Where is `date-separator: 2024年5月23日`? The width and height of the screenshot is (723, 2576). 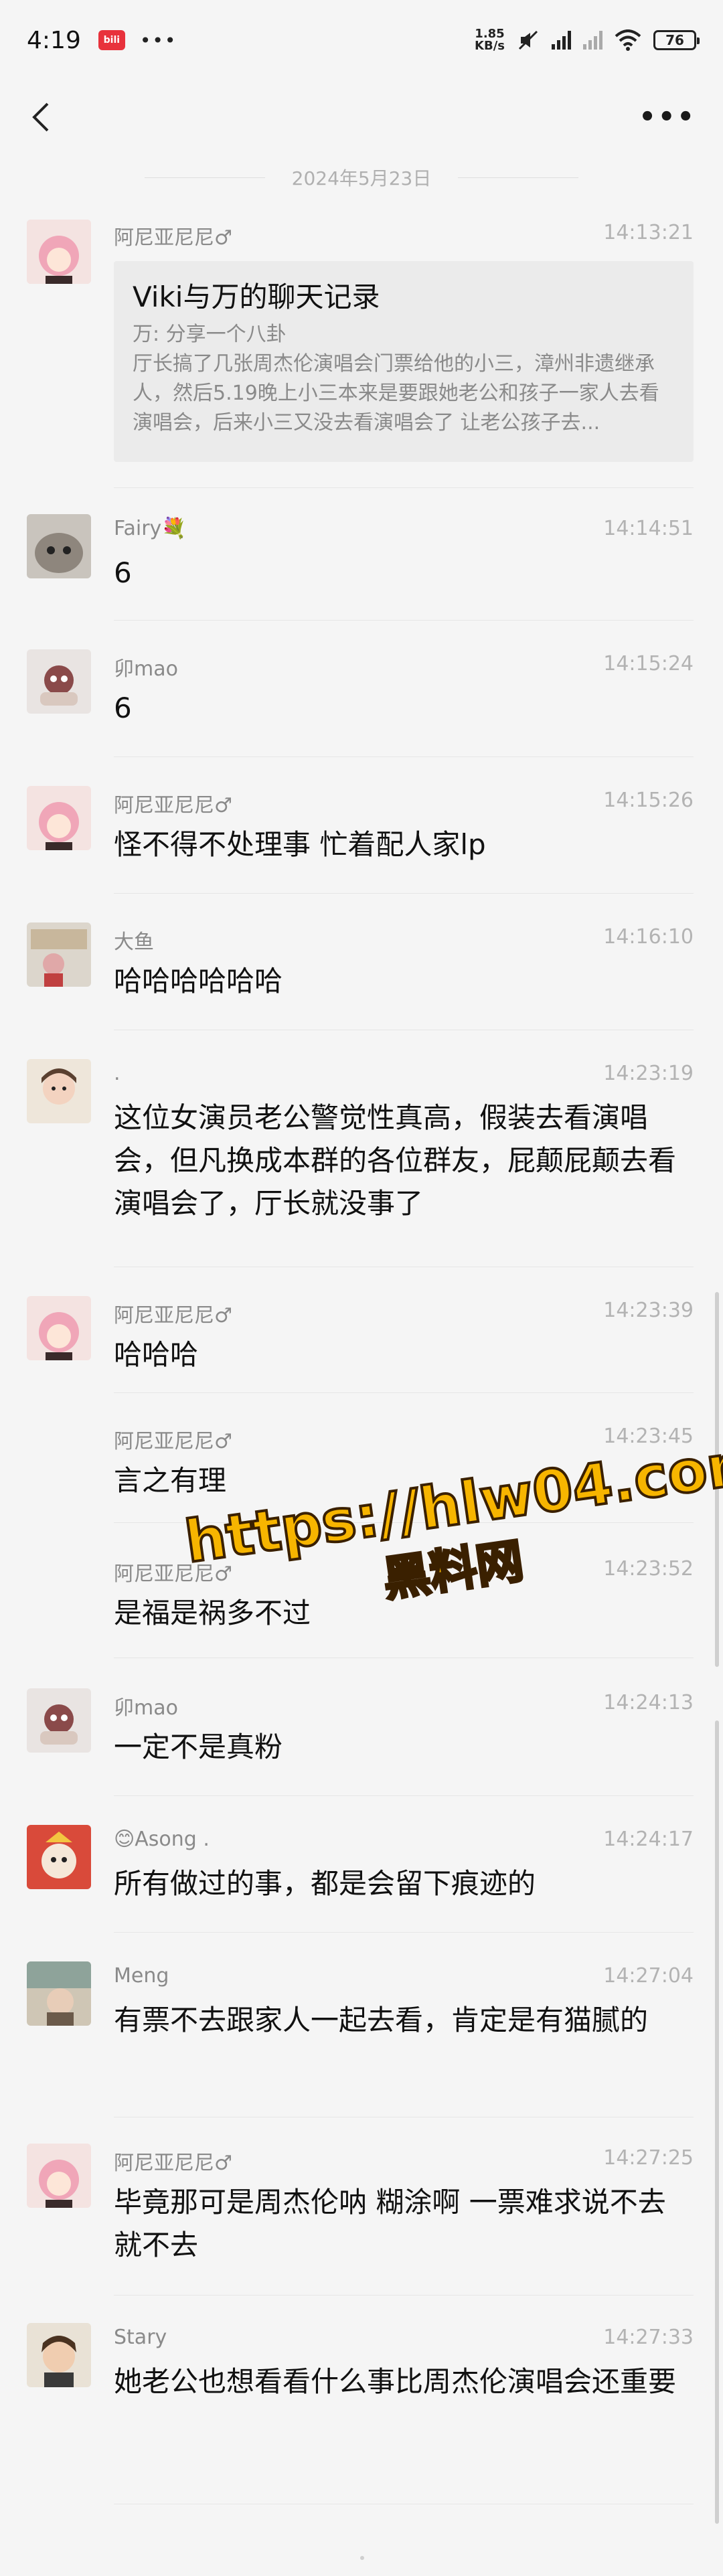 date-separator: 2024年5月23日 is located at coordinates (361, 177).